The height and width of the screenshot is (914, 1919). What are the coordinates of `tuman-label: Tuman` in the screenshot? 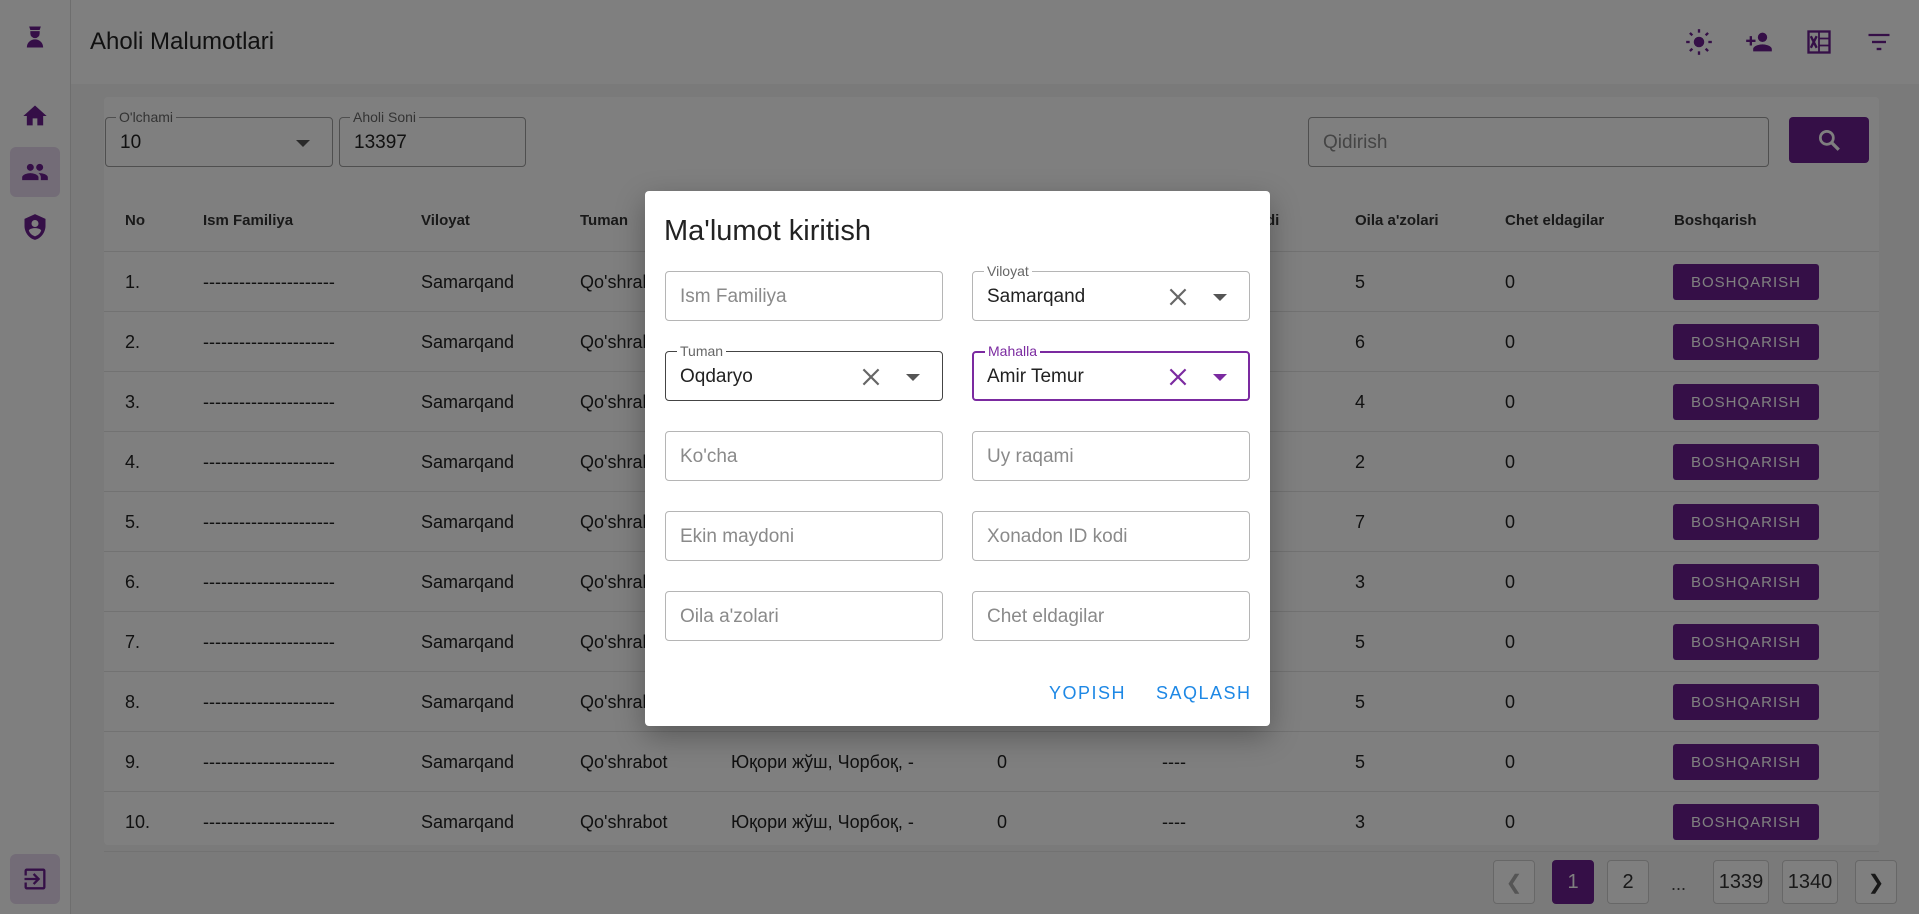 It's located at (702, 351).